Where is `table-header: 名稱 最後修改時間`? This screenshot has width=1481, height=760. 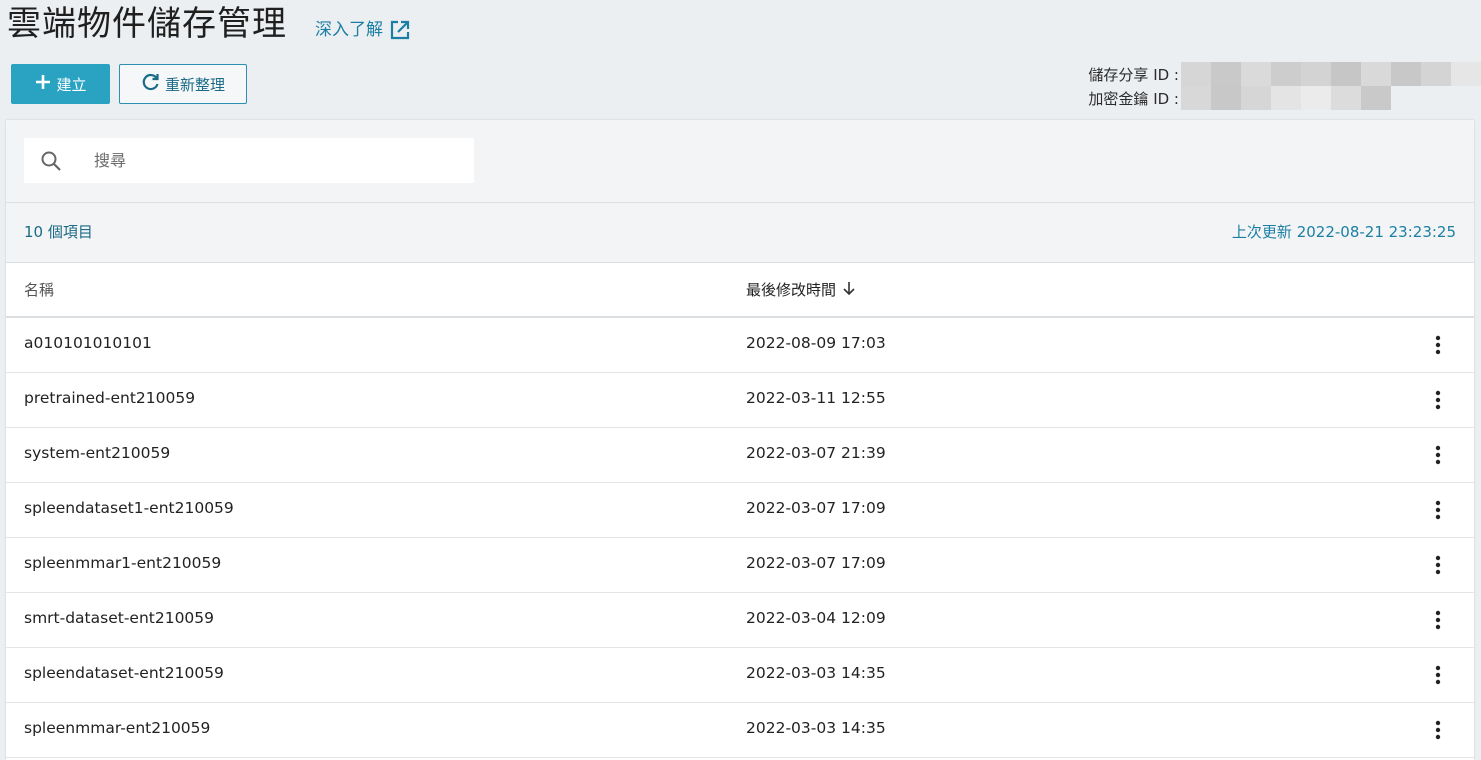
table-header: 名稱 最後修改時間 is located at coordinates (740, 290).